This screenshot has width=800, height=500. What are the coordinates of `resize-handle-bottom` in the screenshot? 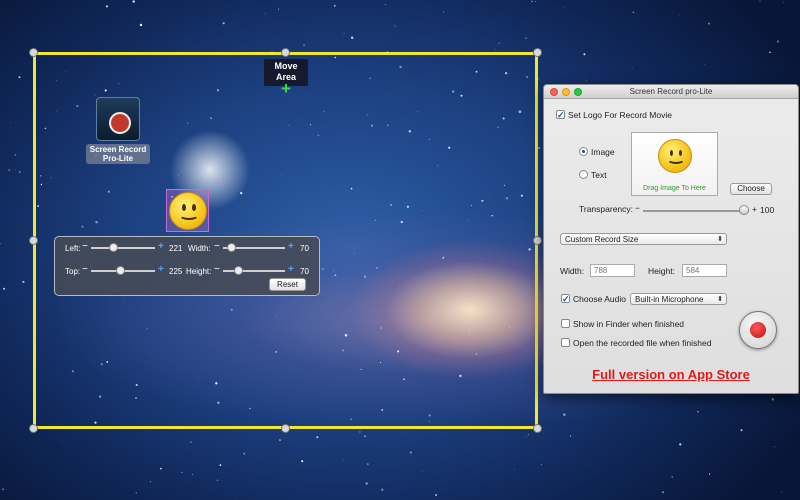 It's located at (285, 428).